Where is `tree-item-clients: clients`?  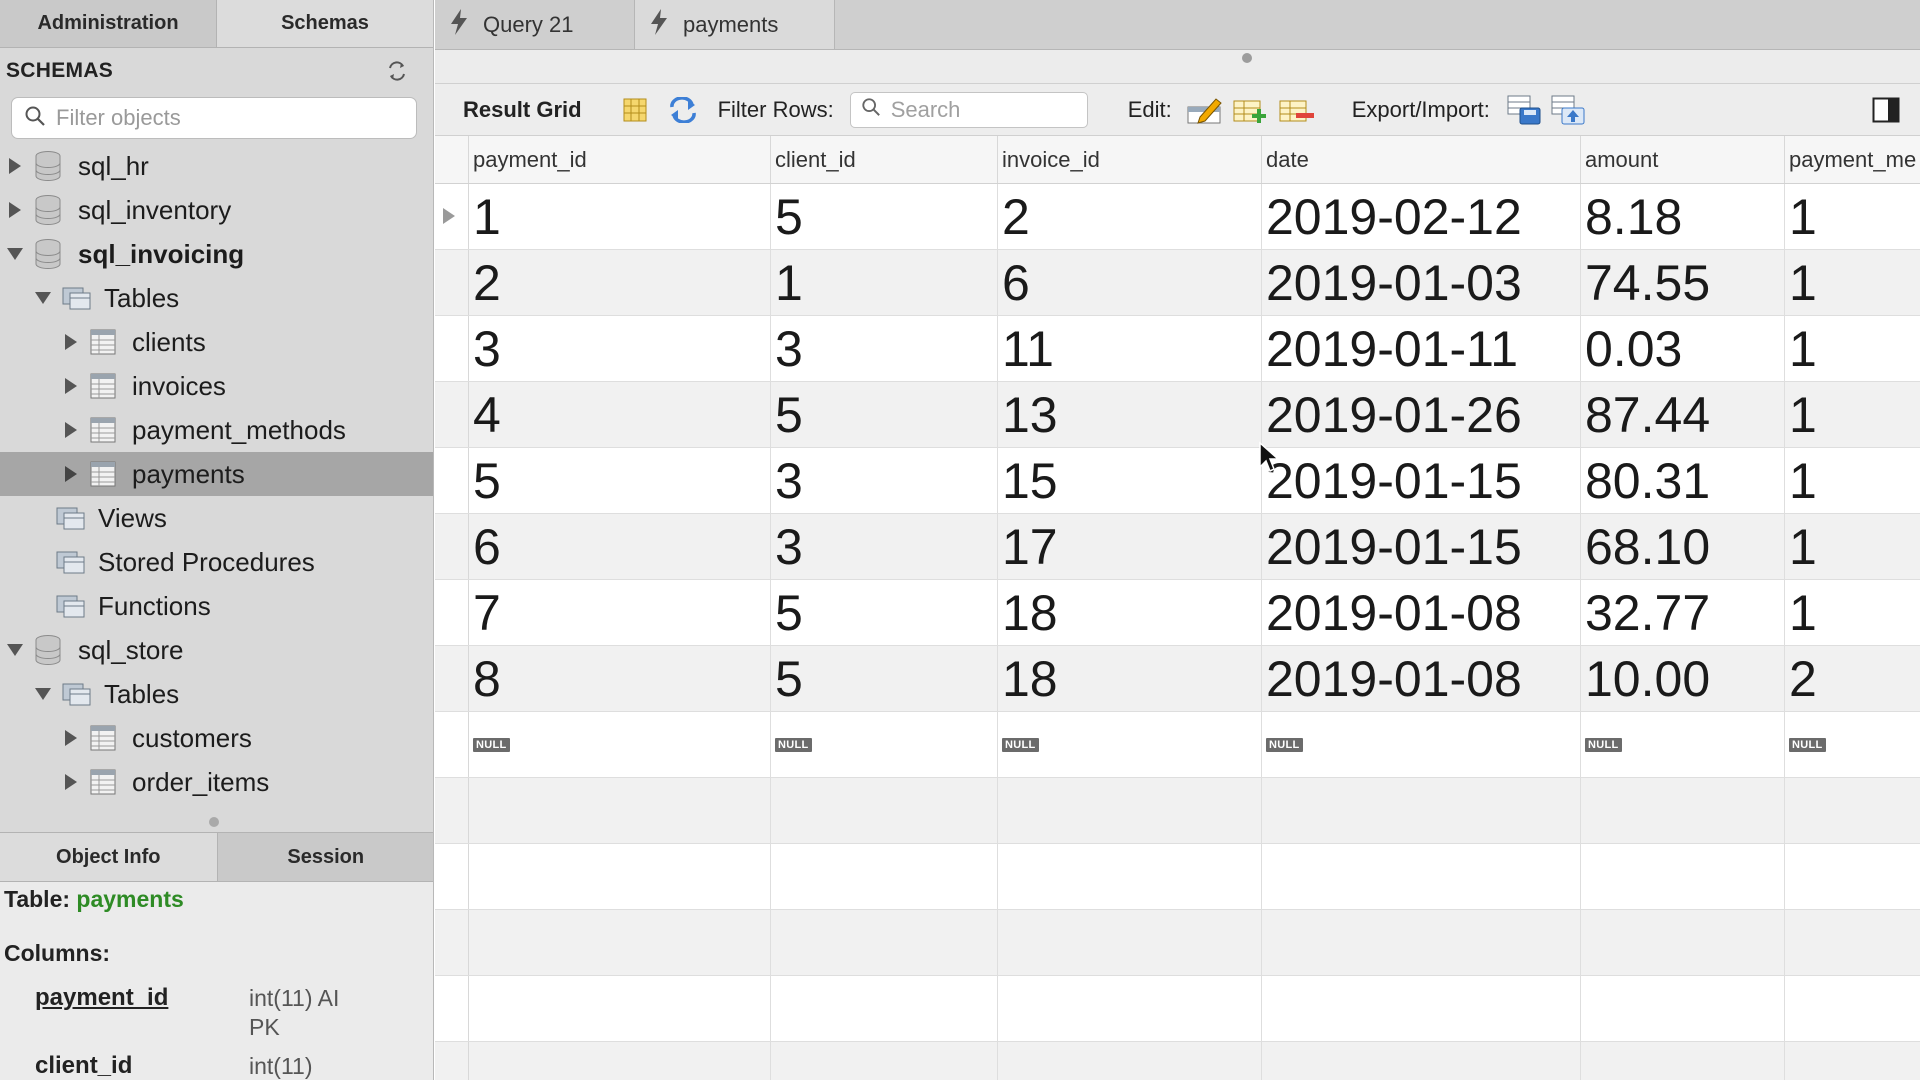
tree-item-clients: clients is located at coordinates (216, 342).